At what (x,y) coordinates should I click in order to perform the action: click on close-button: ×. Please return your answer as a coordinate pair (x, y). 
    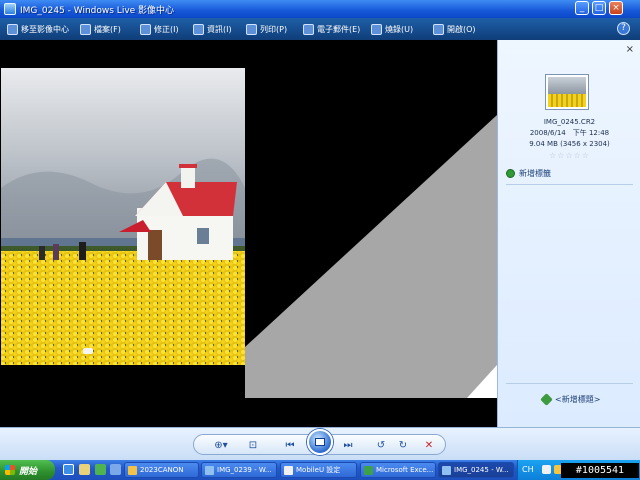
    Looking at the image, I should click on (616, 8).